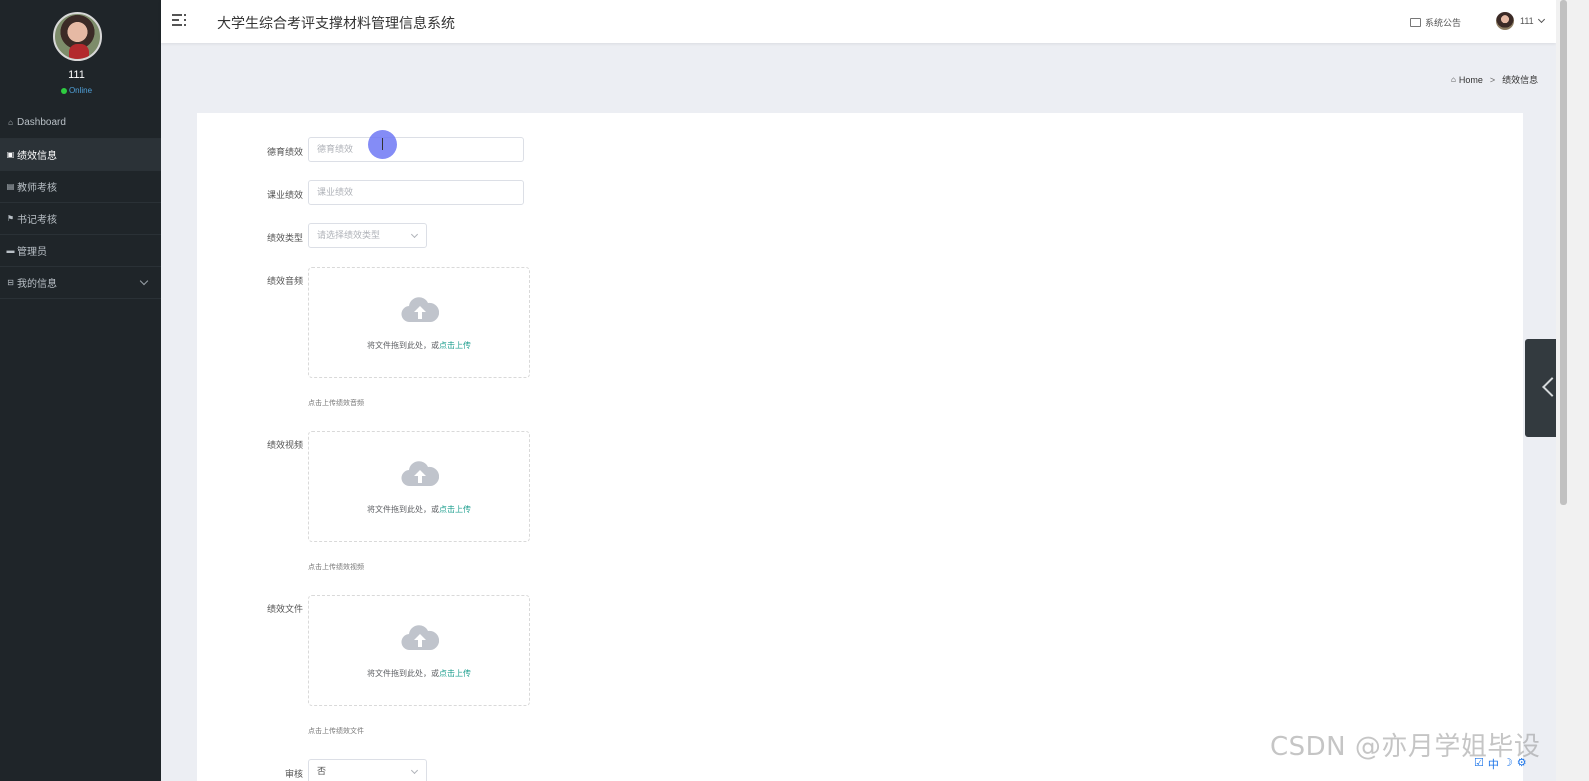 Image resolution: width=1589 pixels, height=781 pixels. What do you see at coordinates (37, 188) in the screenshot?
I see `sidebar-item-label: 教师考核` at bounding box center [37, 188].